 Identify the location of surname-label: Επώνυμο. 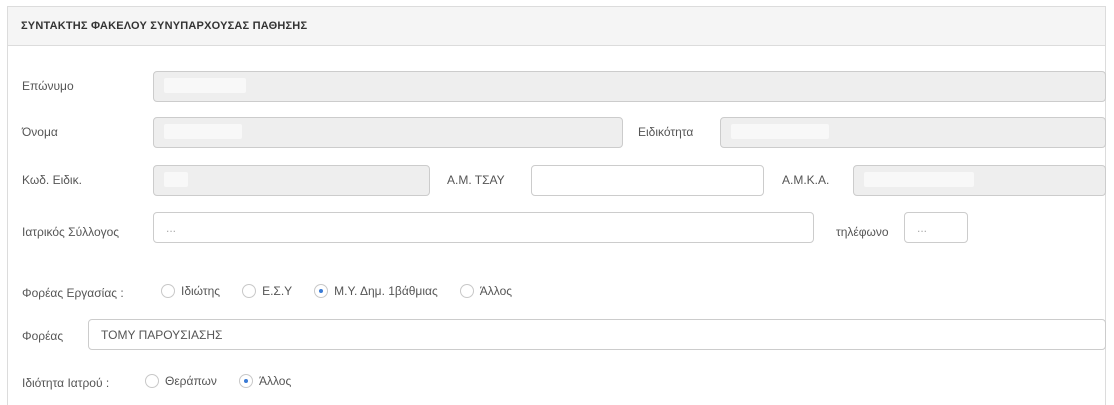
(48, 86).